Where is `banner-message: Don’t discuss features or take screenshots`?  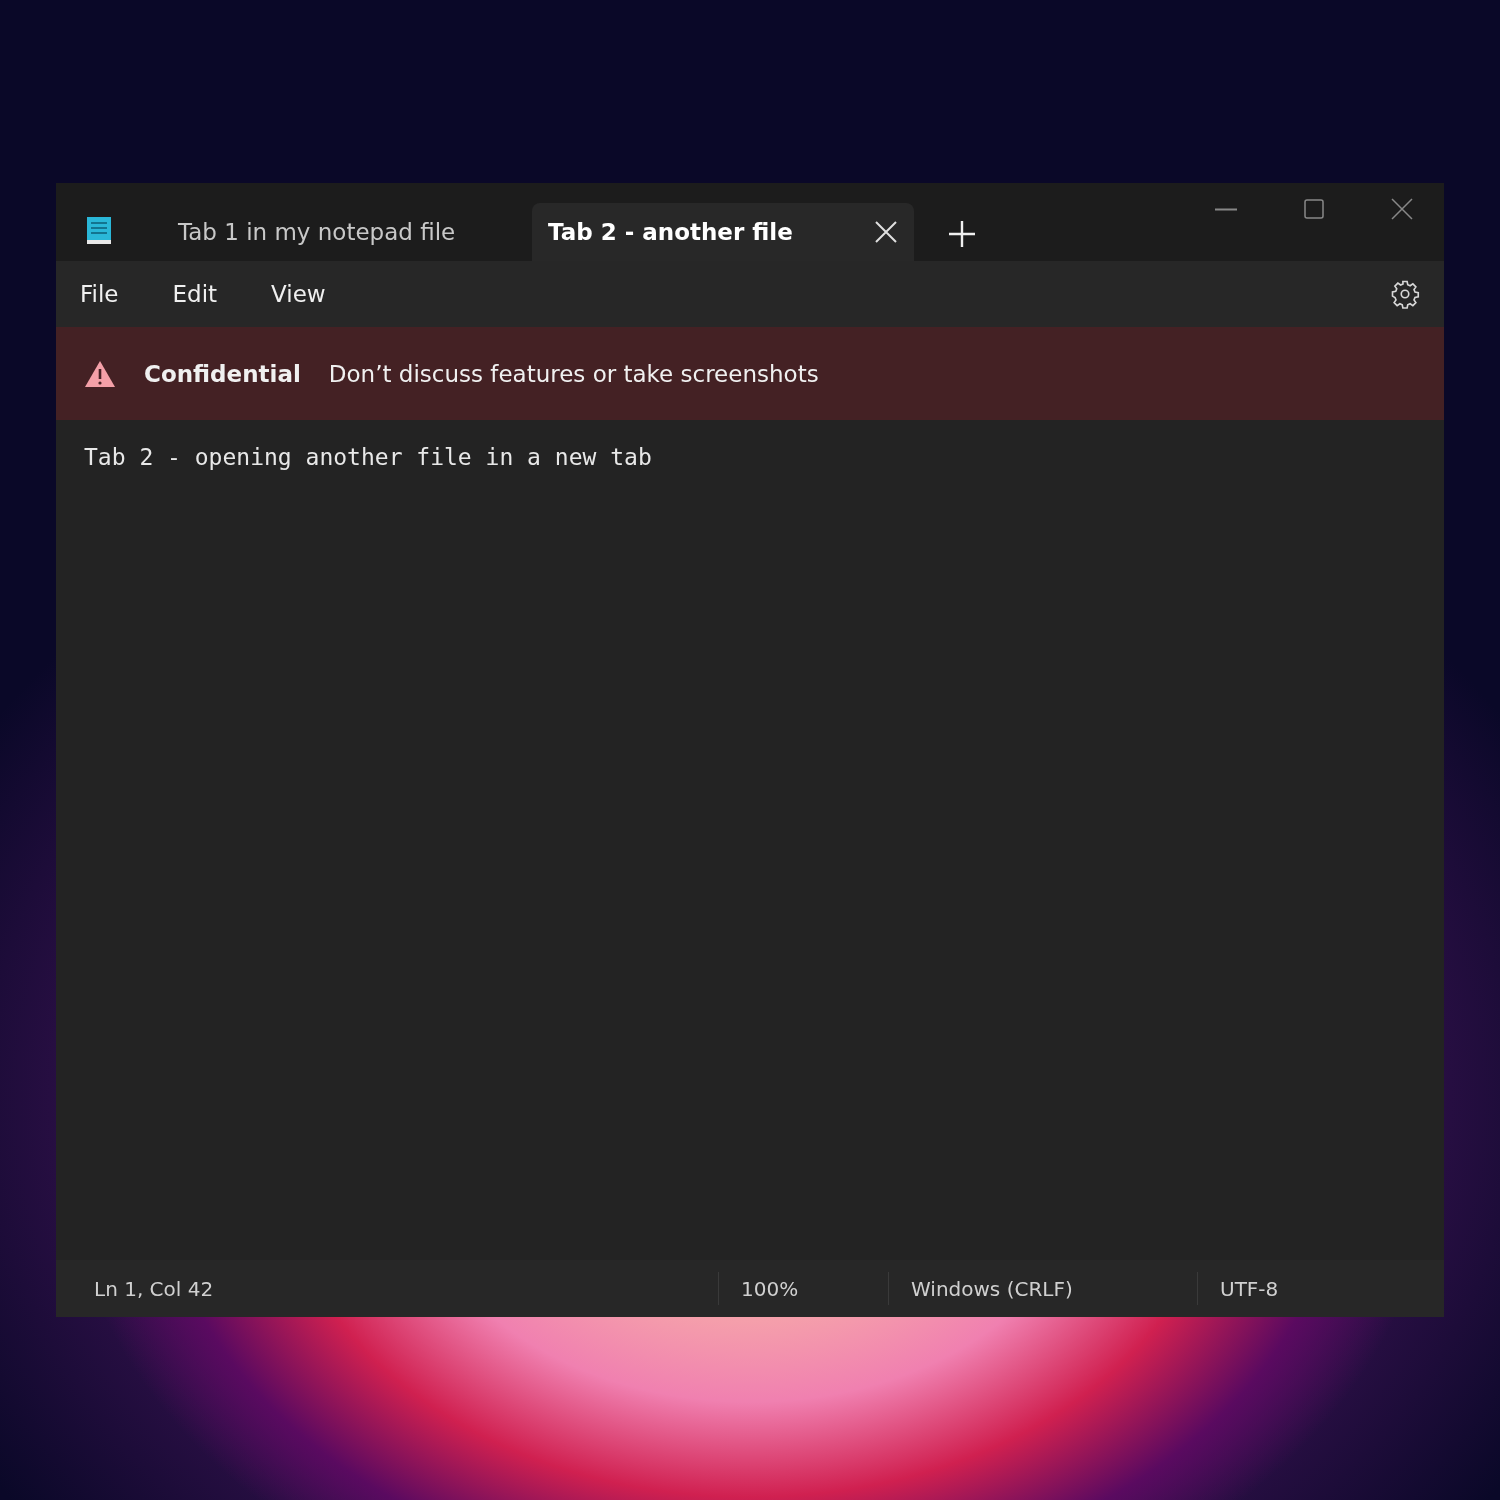 banner-message: Don’t discuss features or take screenshots is located at coordinates (573, 373).